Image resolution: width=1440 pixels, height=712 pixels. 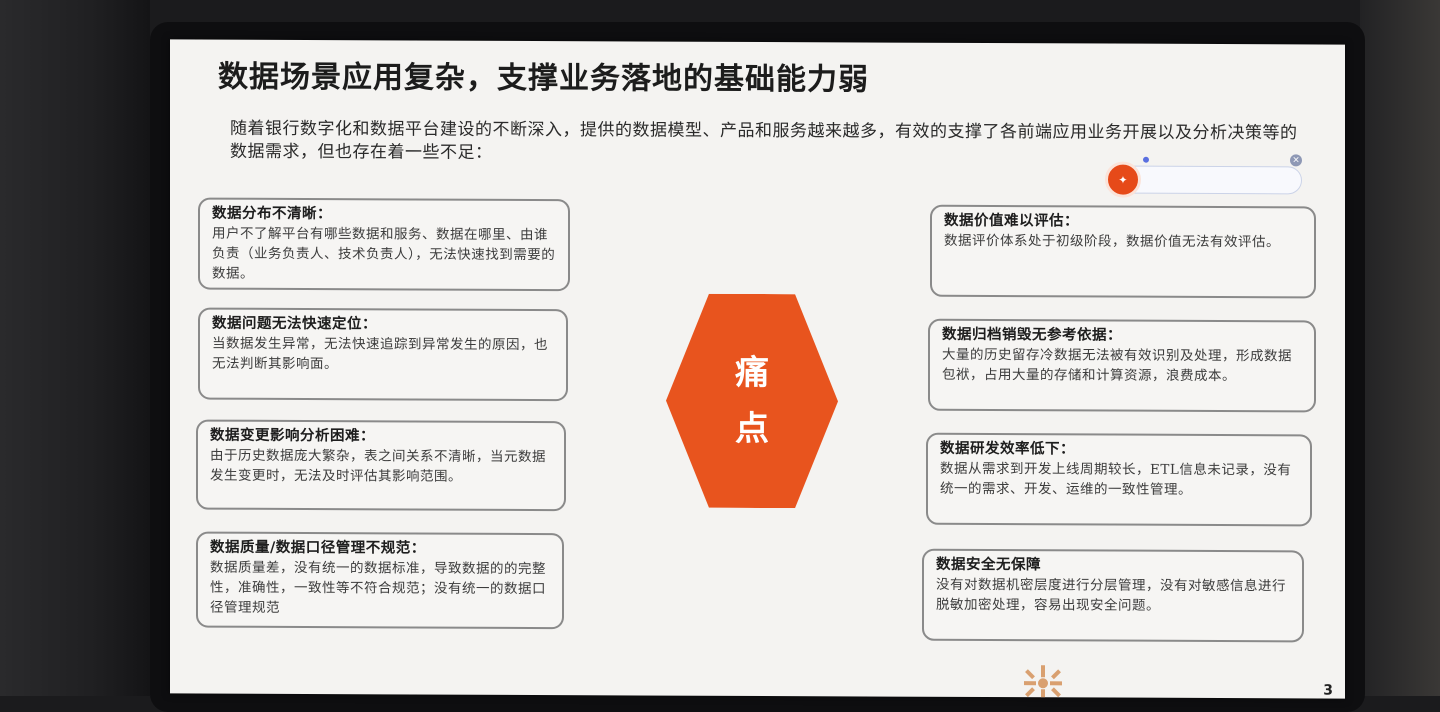 What do you see at coordinates (1400, 348) in the screenshot?
I see `background-right` at bounding box center [1400, 348].